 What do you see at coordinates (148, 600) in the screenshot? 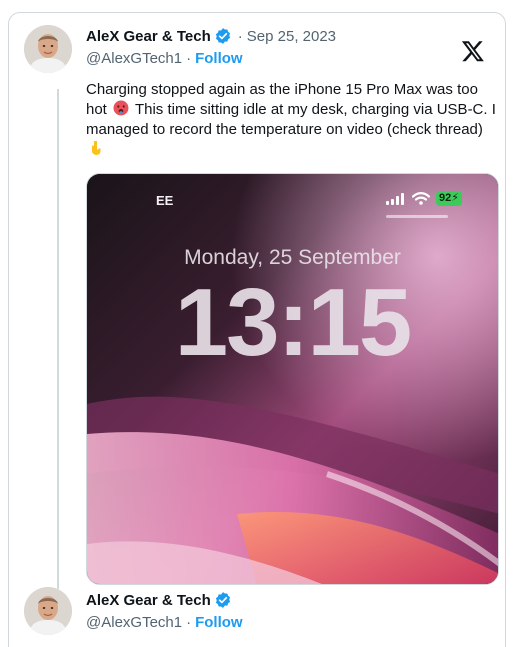
I see `reply-author-name: AleX Gear & Tech` at bounding box center [148, 600].